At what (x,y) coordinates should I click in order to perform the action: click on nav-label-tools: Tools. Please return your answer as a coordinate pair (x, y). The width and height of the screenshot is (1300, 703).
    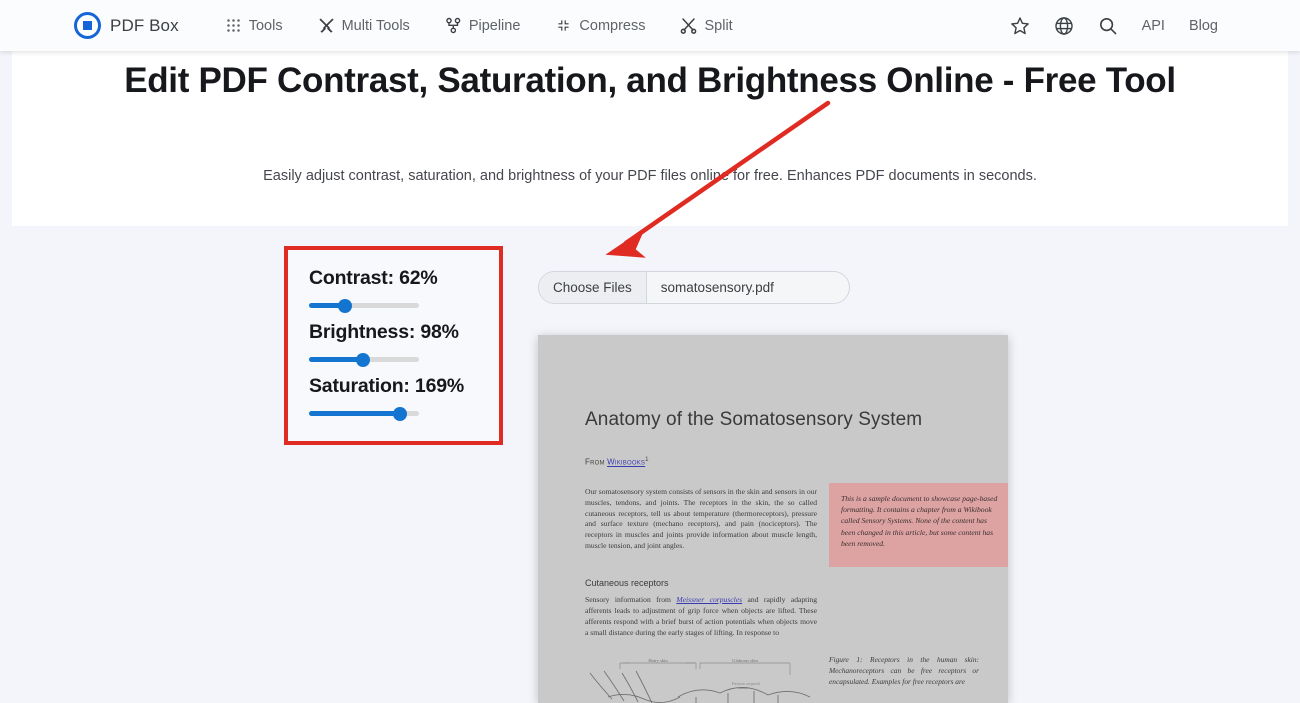
    Looking at the image, I should click on (265, 25).